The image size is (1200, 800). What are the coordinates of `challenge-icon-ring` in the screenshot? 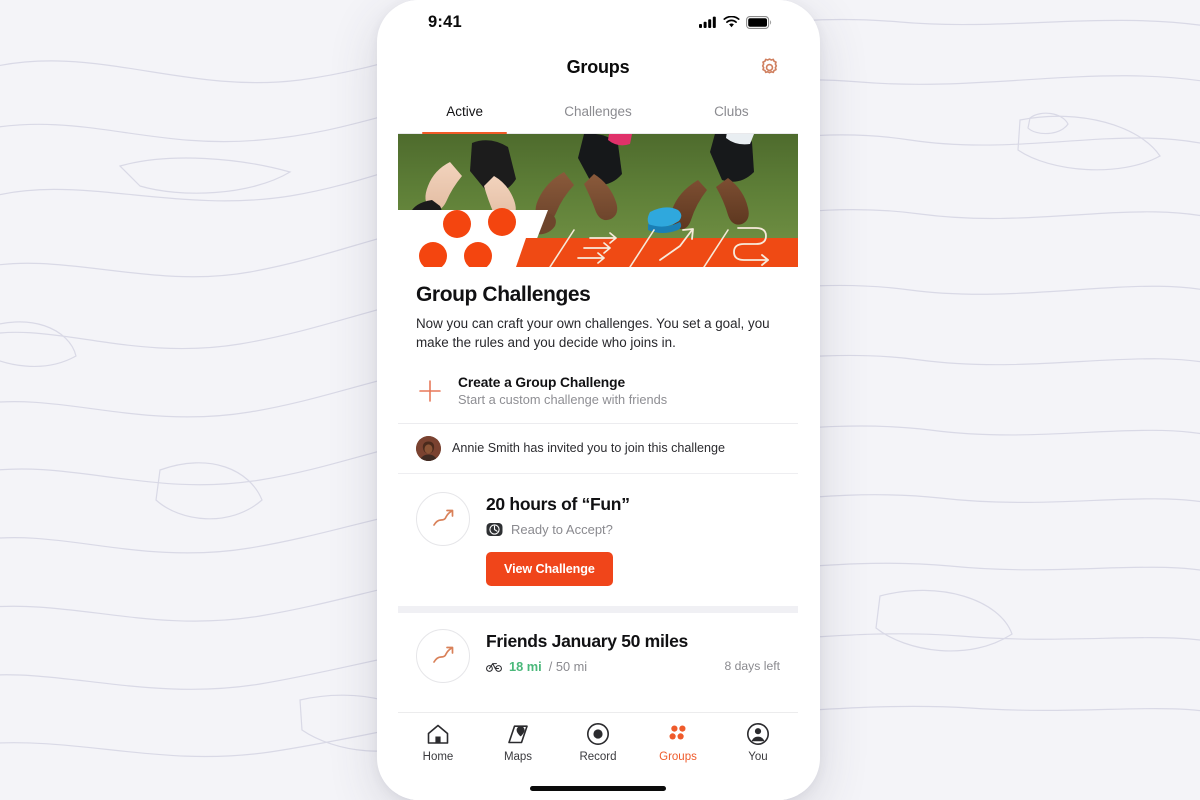 It's located at (443, 518).